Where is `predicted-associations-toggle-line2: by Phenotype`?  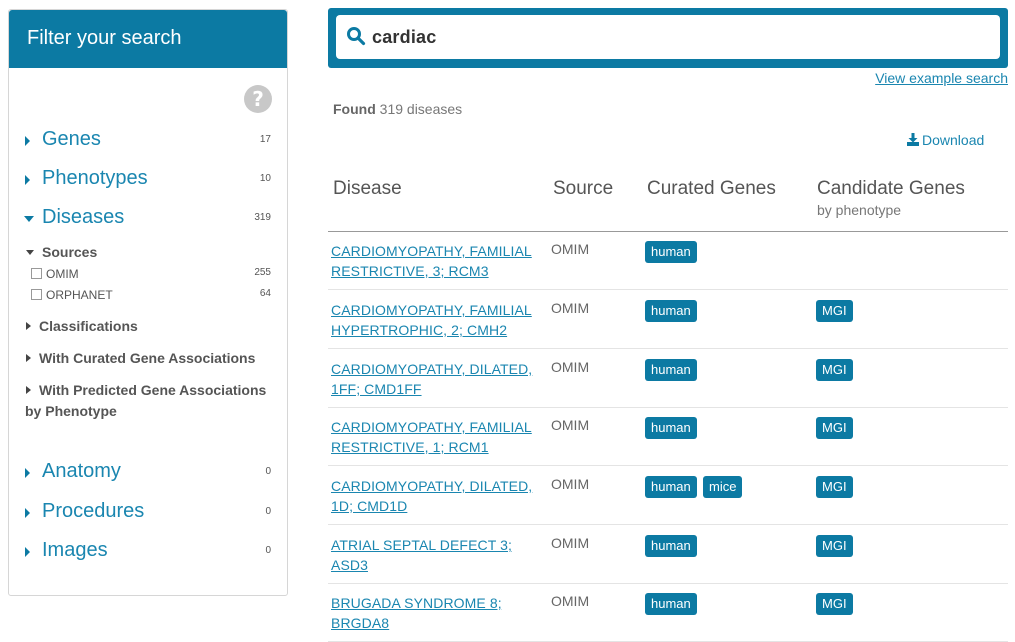 predicted-associations-toggle-line2: by Phenotype is located at coordinates (71, 411).